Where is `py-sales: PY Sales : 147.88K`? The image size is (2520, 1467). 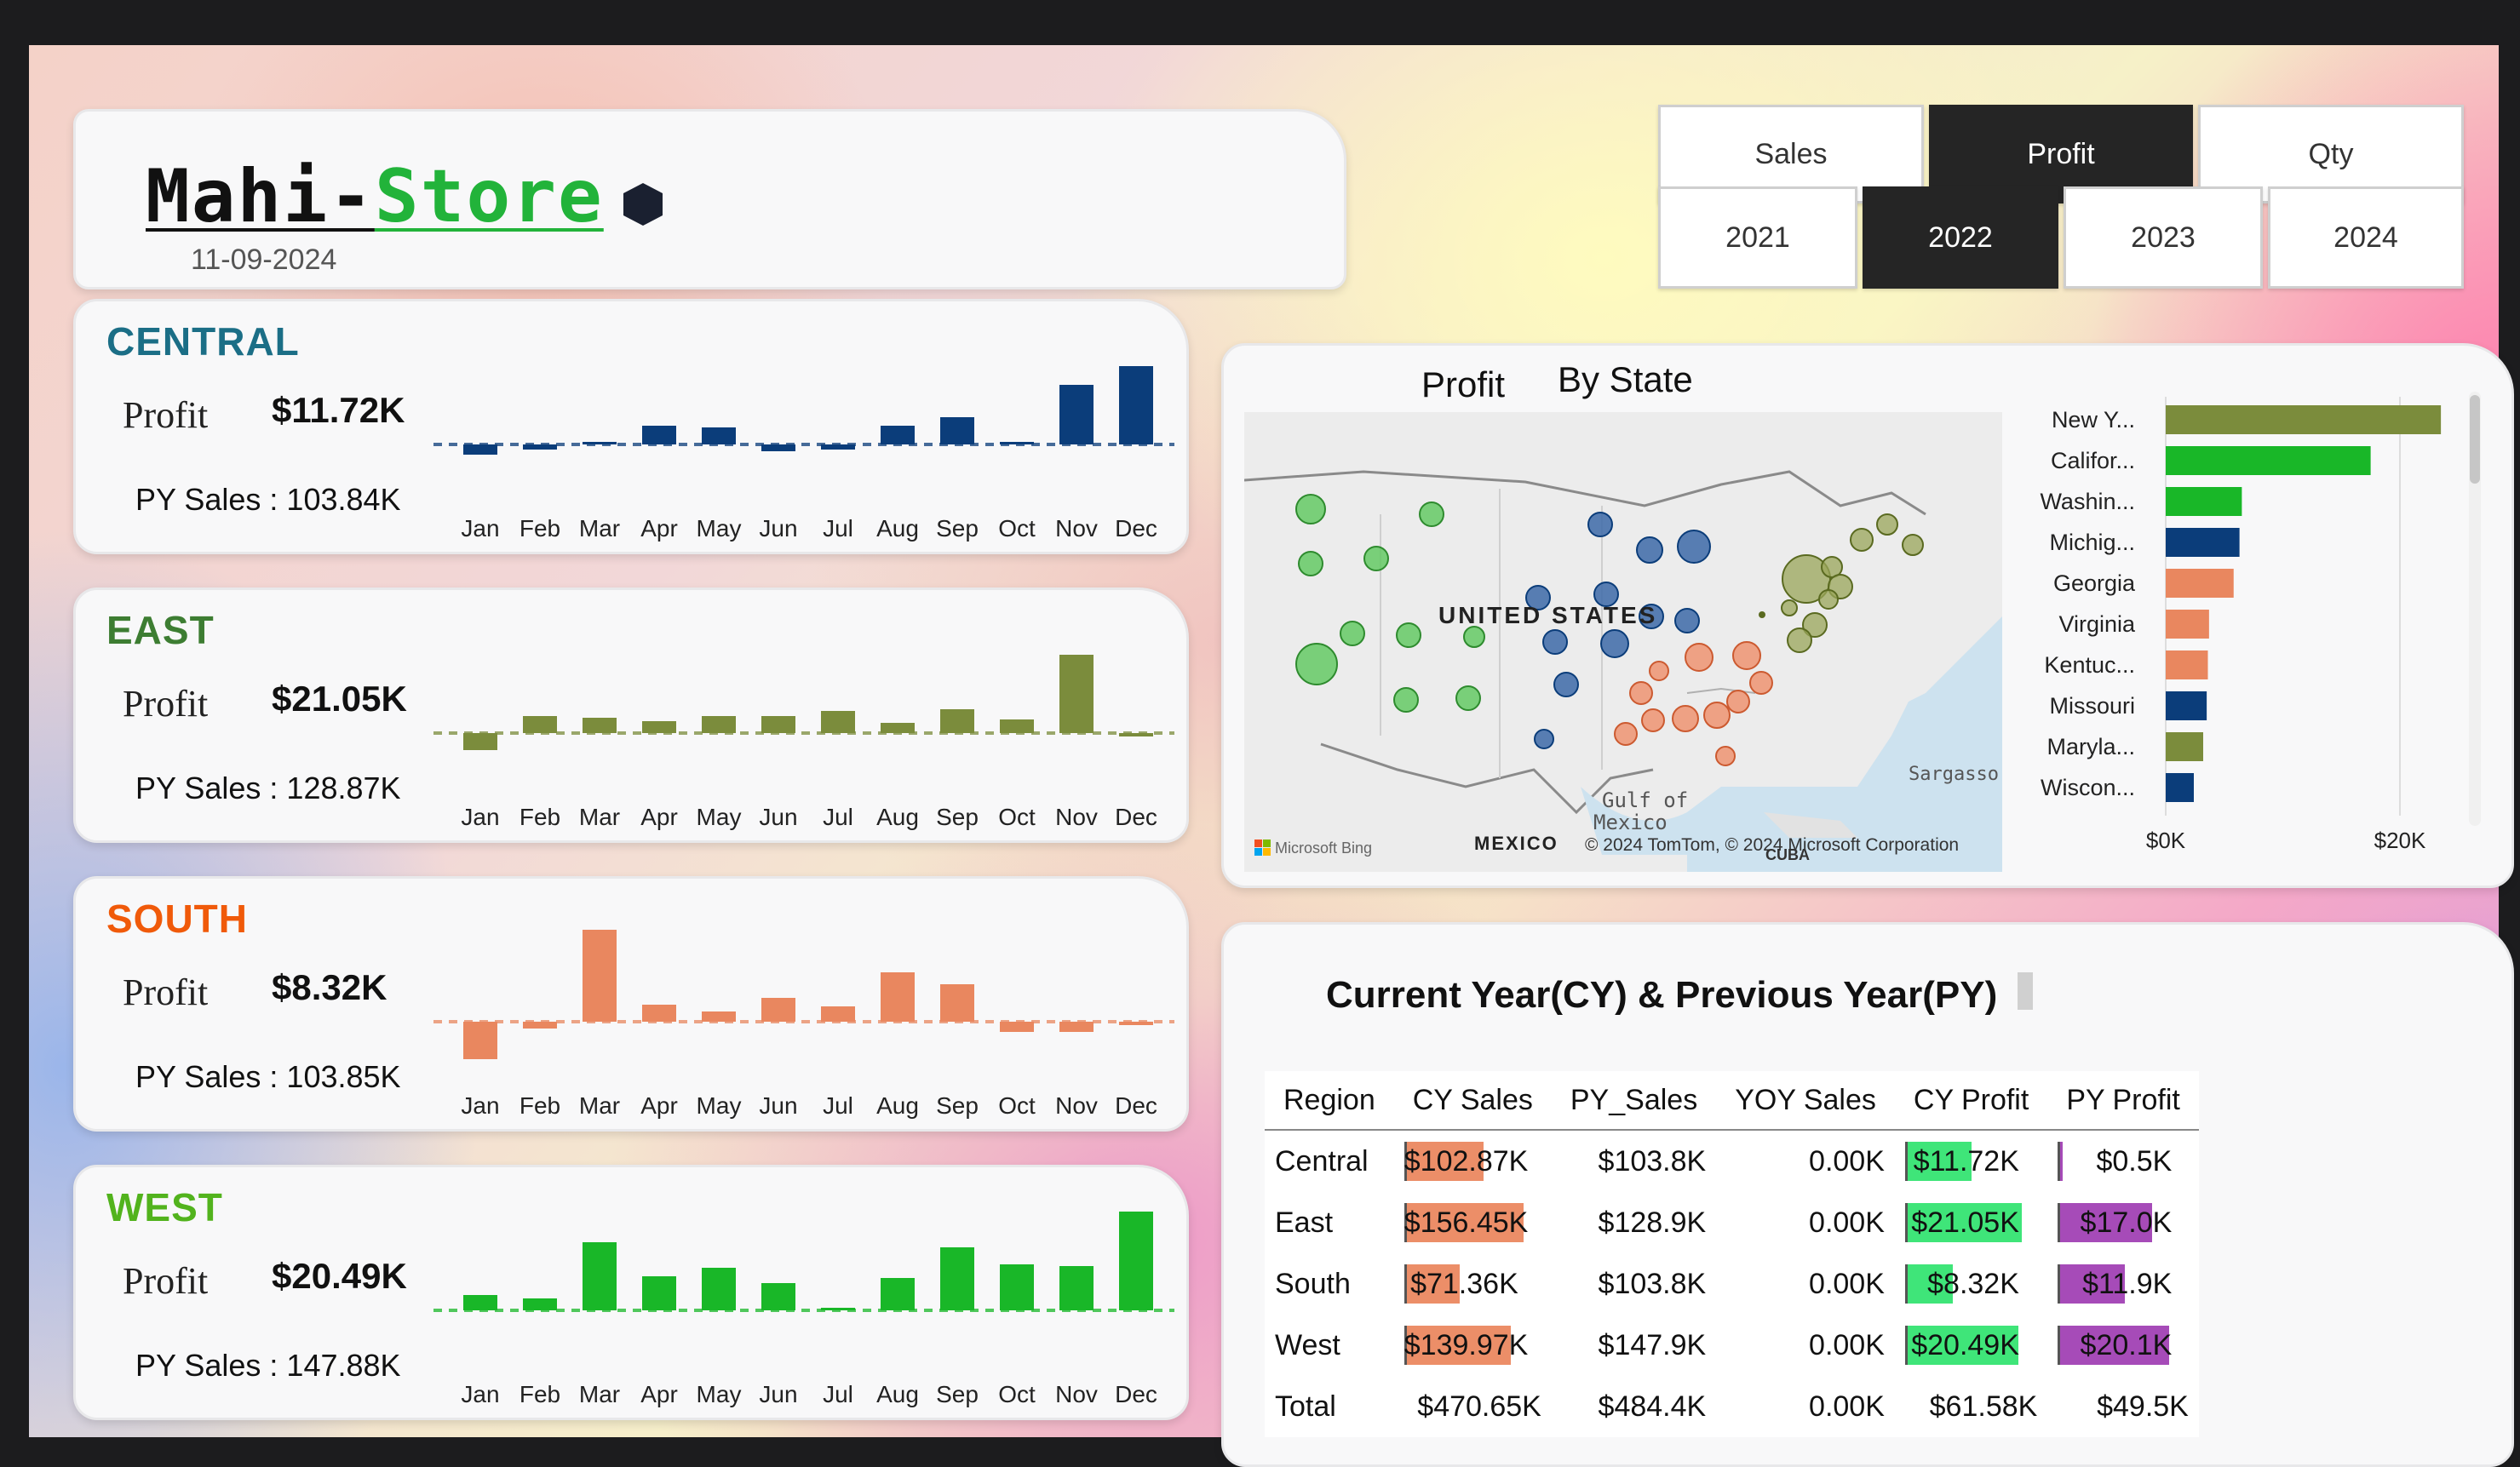 py-sales: PY Sales : 147.88K is located at coordinates (268, 1365).